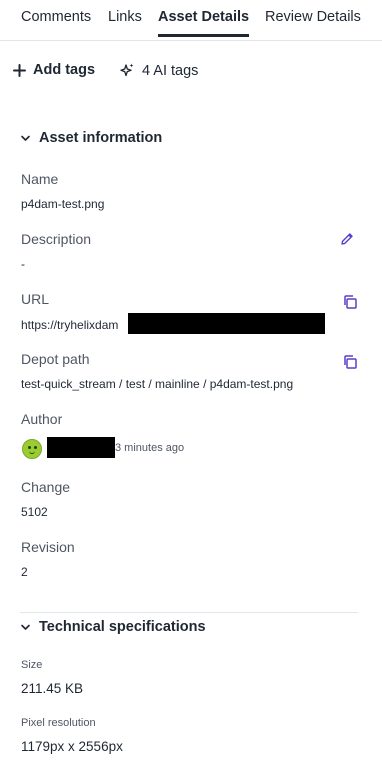  I want to click on plus-icon, so click(19, 70).